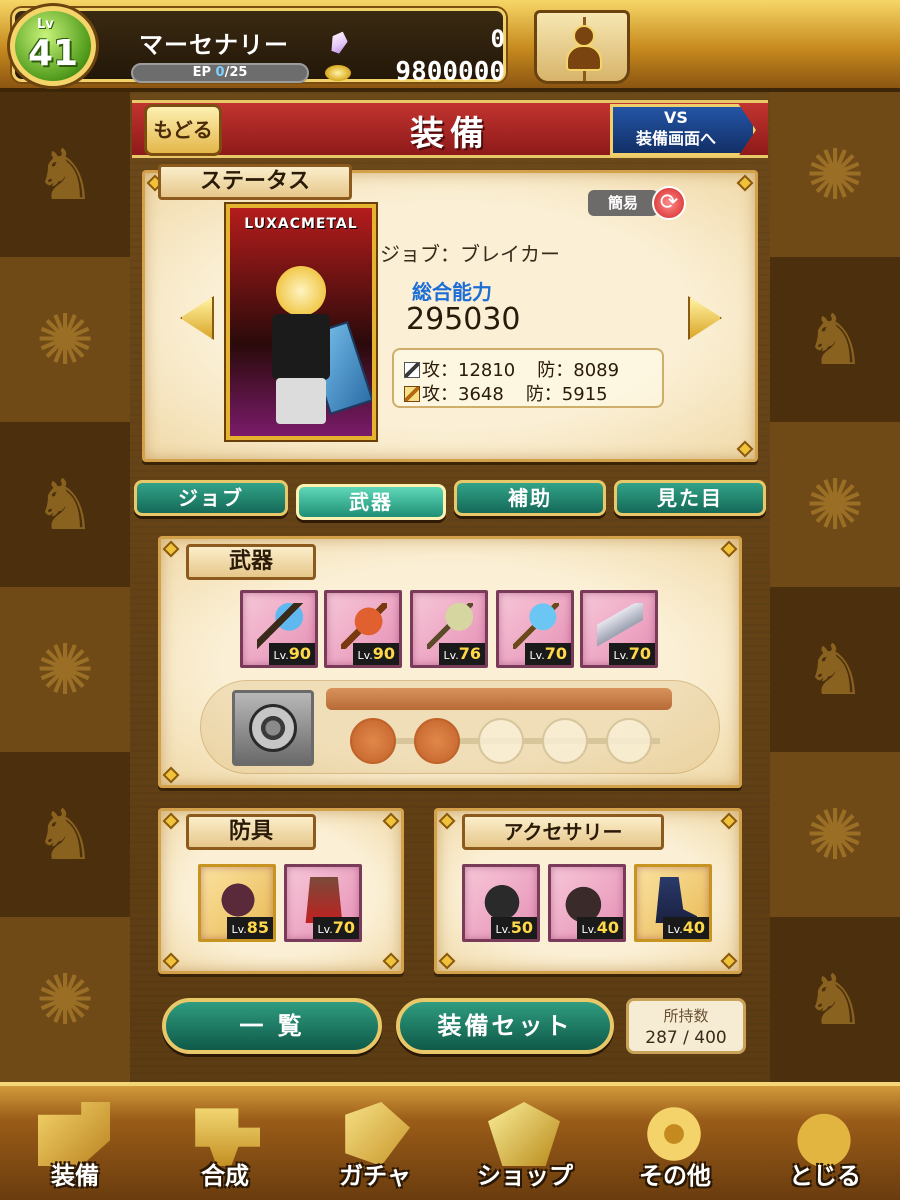 This screenshot has width=900, height=1200. What do you see at coordinates (272, 1026) in the screenshot?
I see `list-button: 一 覧` at bounding box center [272, 1026].